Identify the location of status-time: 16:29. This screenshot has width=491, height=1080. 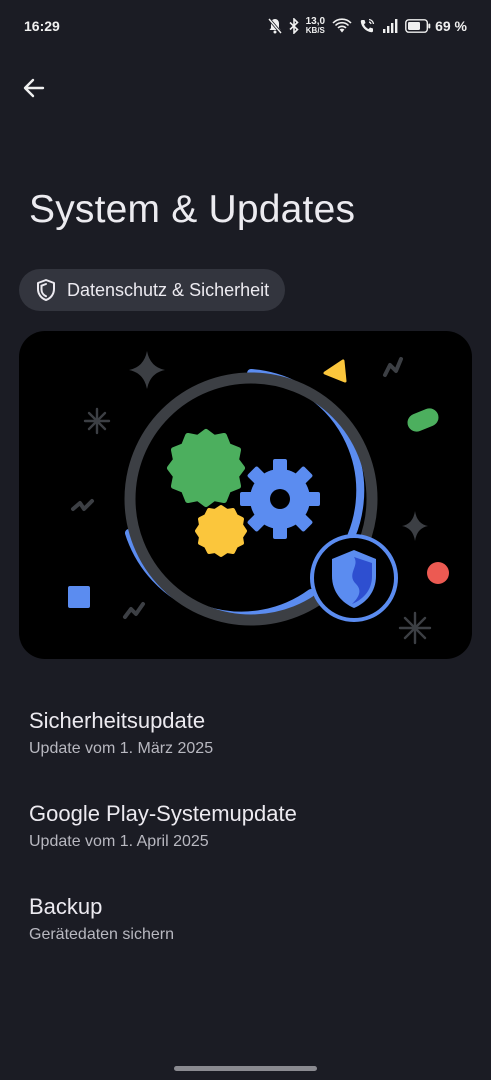
(42, 26).